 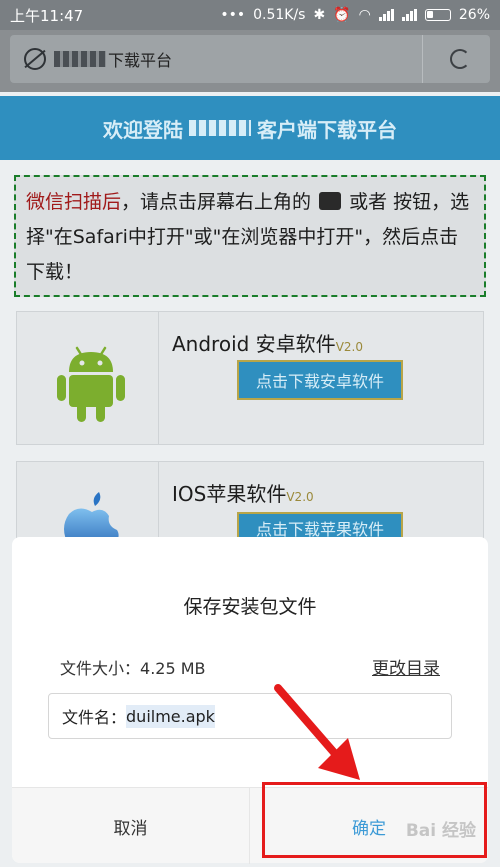 I want to click on android-download-button: 点击下载安卓软件, so click(x=320, y=380).